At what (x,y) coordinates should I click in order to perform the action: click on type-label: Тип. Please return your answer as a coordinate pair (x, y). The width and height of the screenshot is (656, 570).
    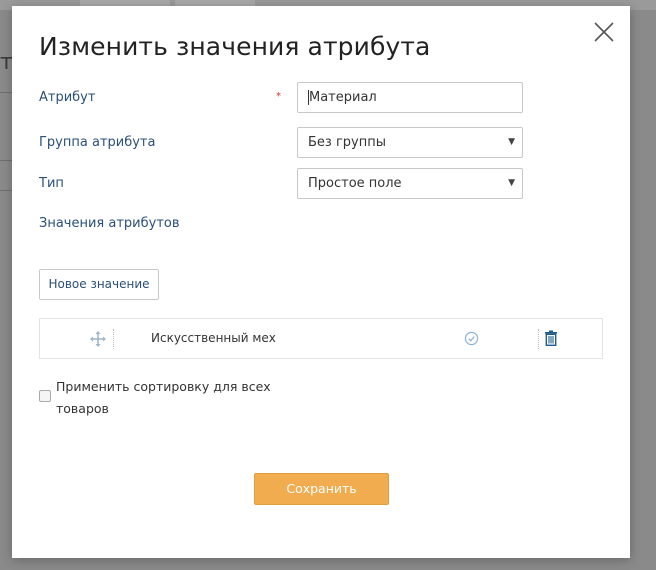
    Looking at the image, I should click on (51, 183).